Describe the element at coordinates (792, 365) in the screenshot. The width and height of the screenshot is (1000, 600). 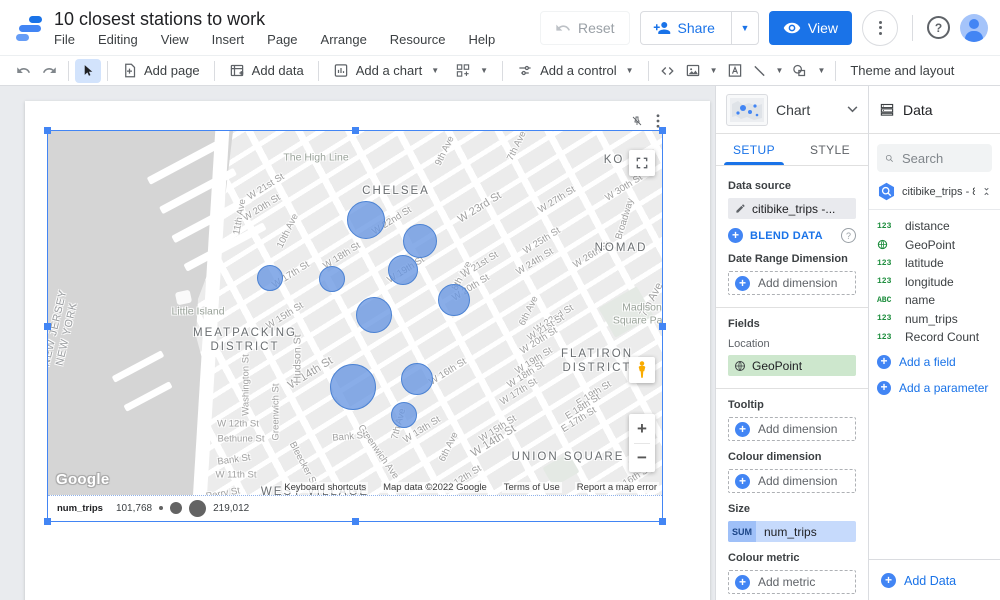
I see `location-geopoint-chip: GeoPoint` at that location.